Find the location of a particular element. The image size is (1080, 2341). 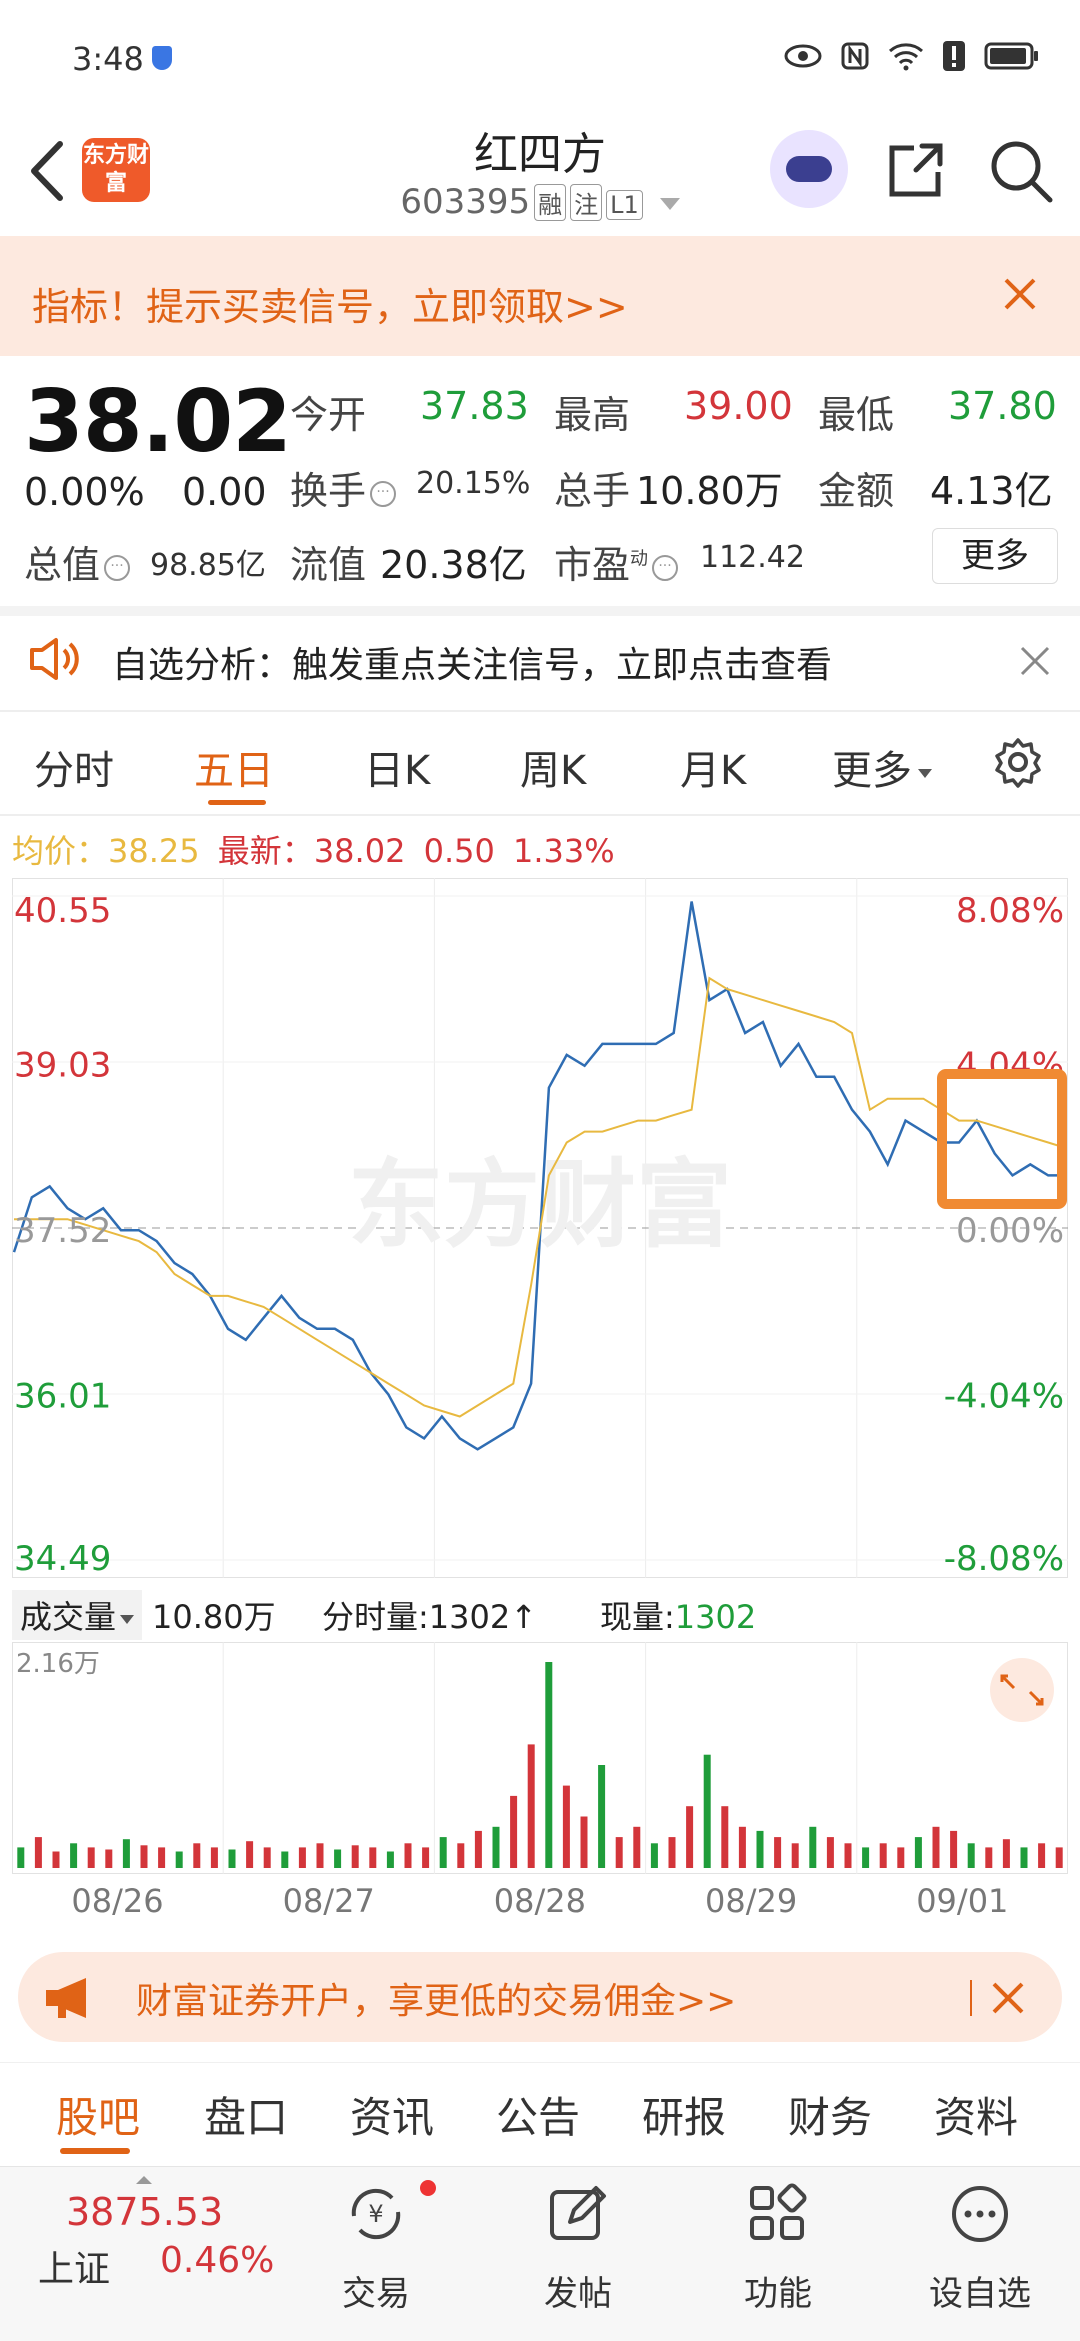

tab-profile: 资料 is located at coordinates (976, 2114).